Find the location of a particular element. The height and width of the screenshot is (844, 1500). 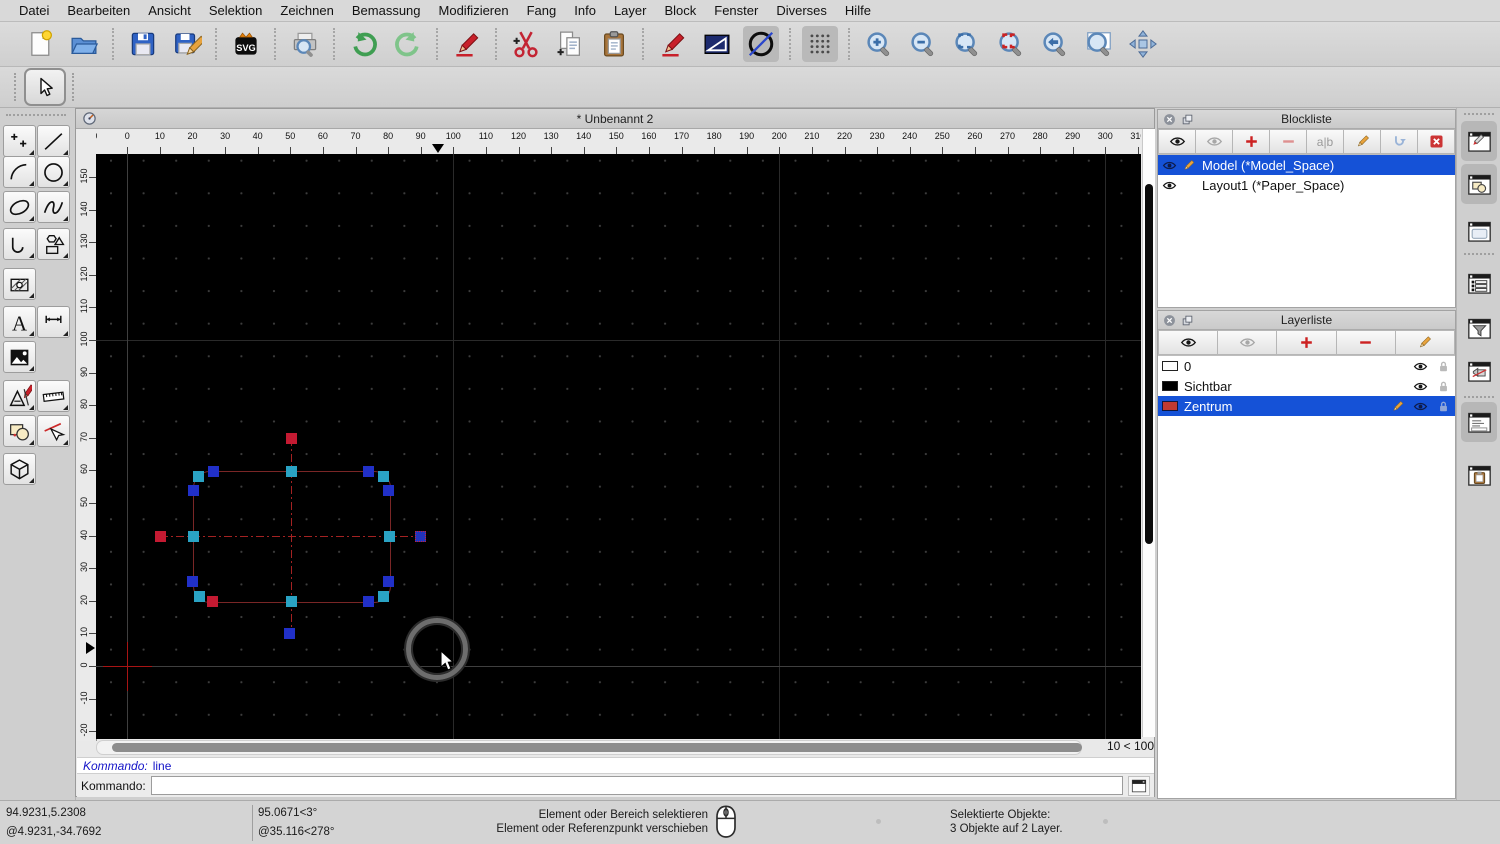

zoom-redraw-button is located at coordinates (1011, 44).